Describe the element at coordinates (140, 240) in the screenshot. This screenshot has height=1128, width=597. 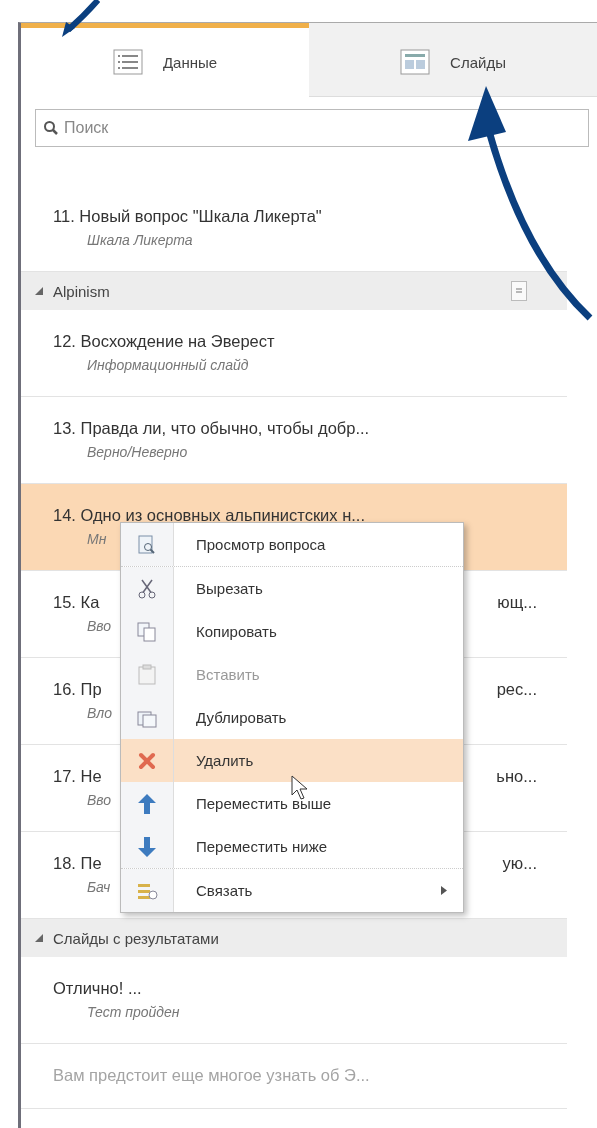
I see `question-type: Шкала Ликерта` at that location.